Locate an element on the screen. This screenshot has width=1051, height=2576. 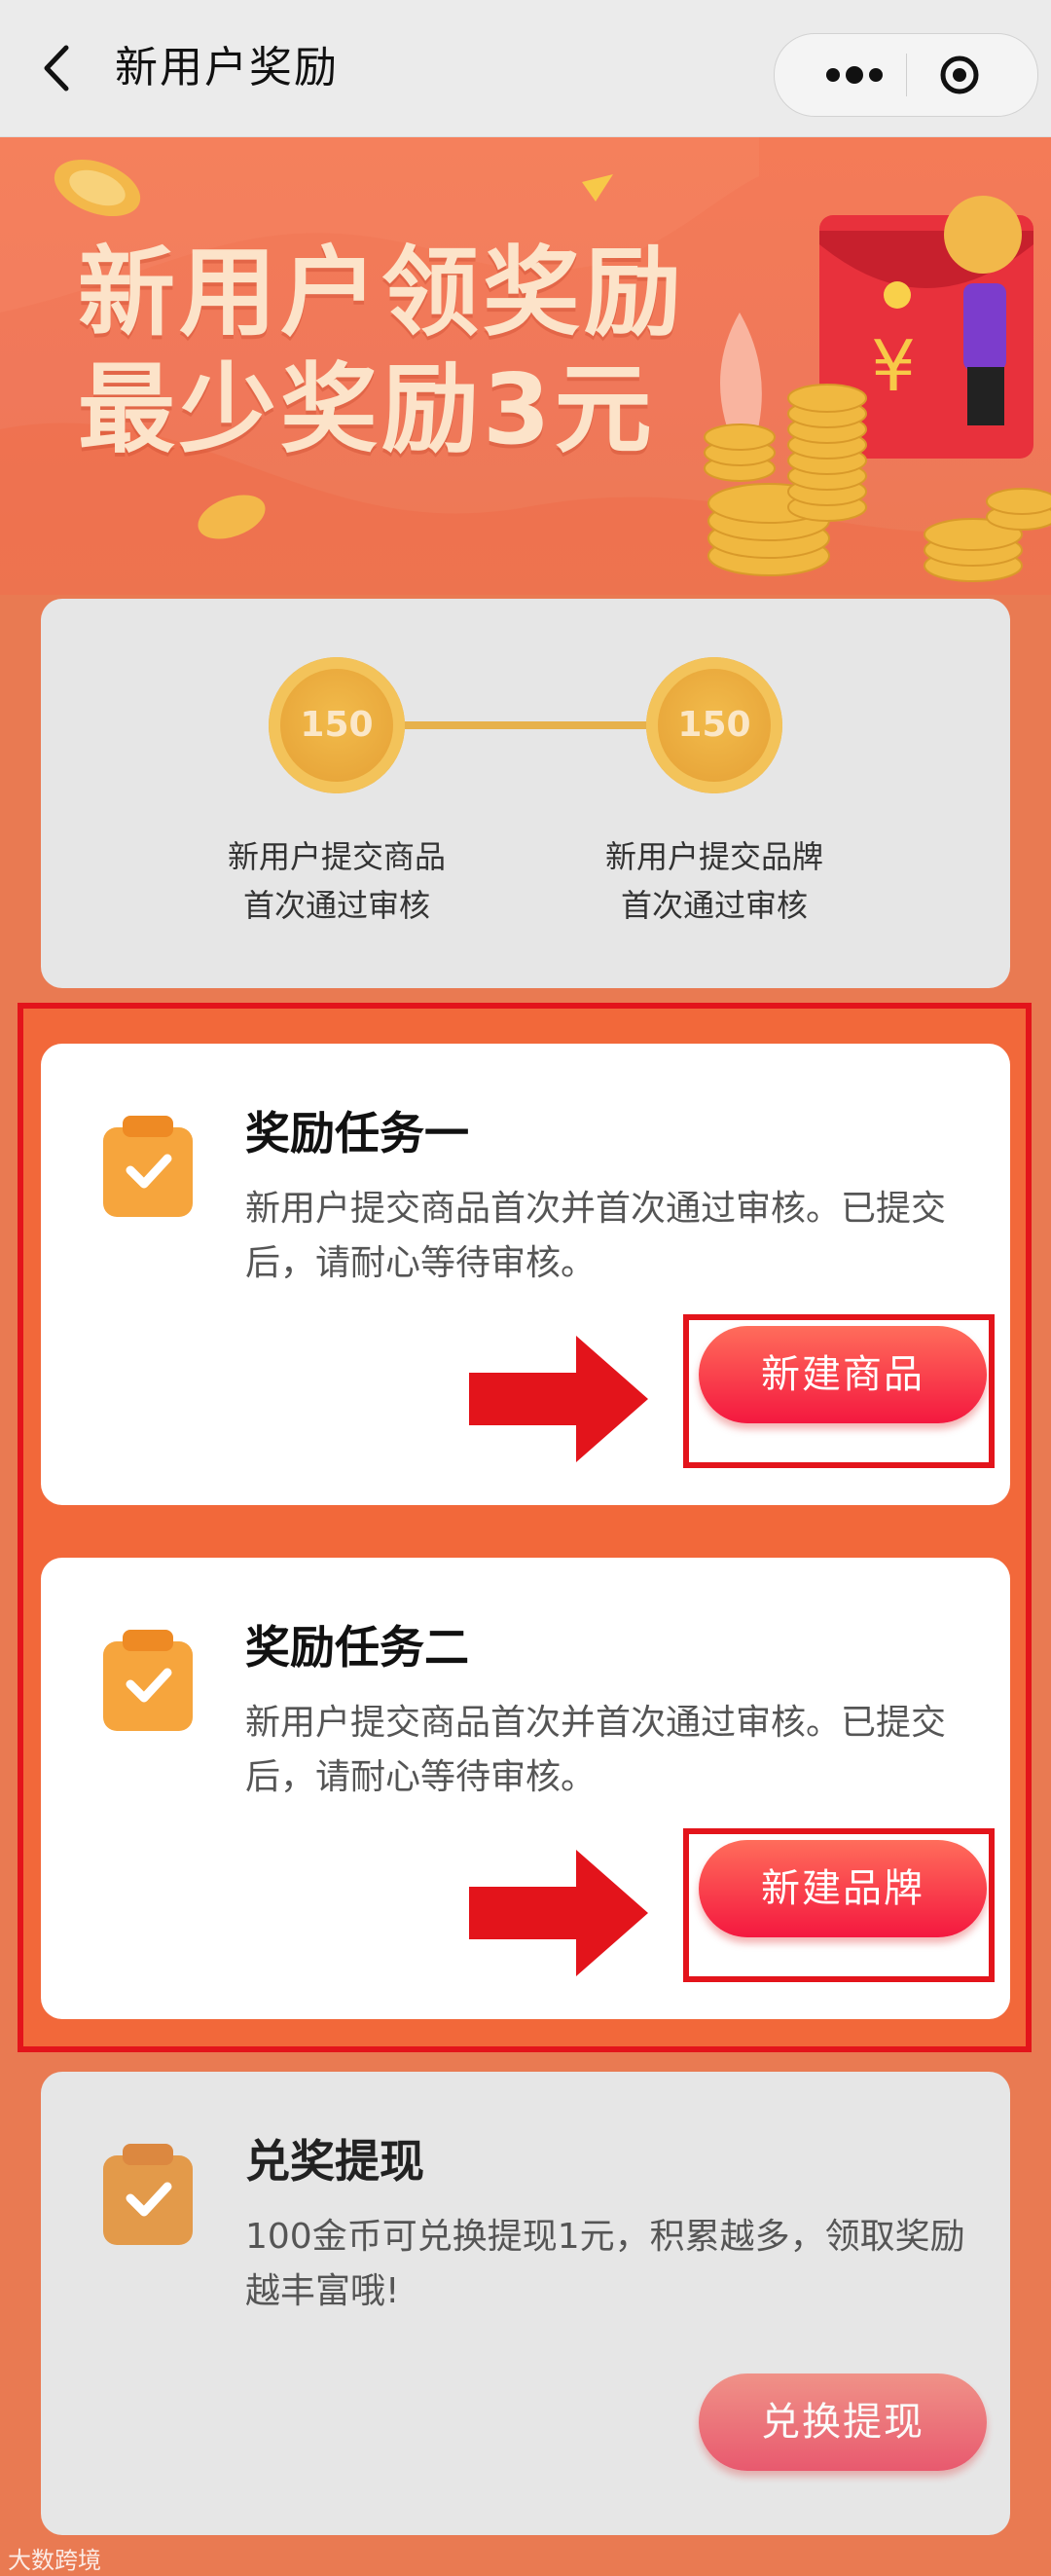
banner-headline: 新用户领奖励 最少奖励3元 is located at coordinates (381, 351).